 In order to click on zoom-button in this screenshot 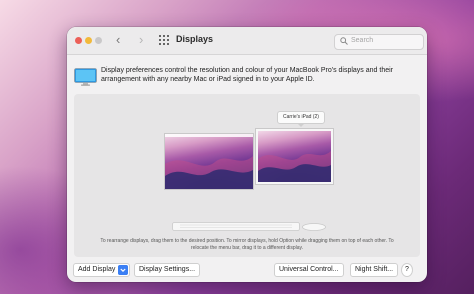, I will do `click(98, 40)`.